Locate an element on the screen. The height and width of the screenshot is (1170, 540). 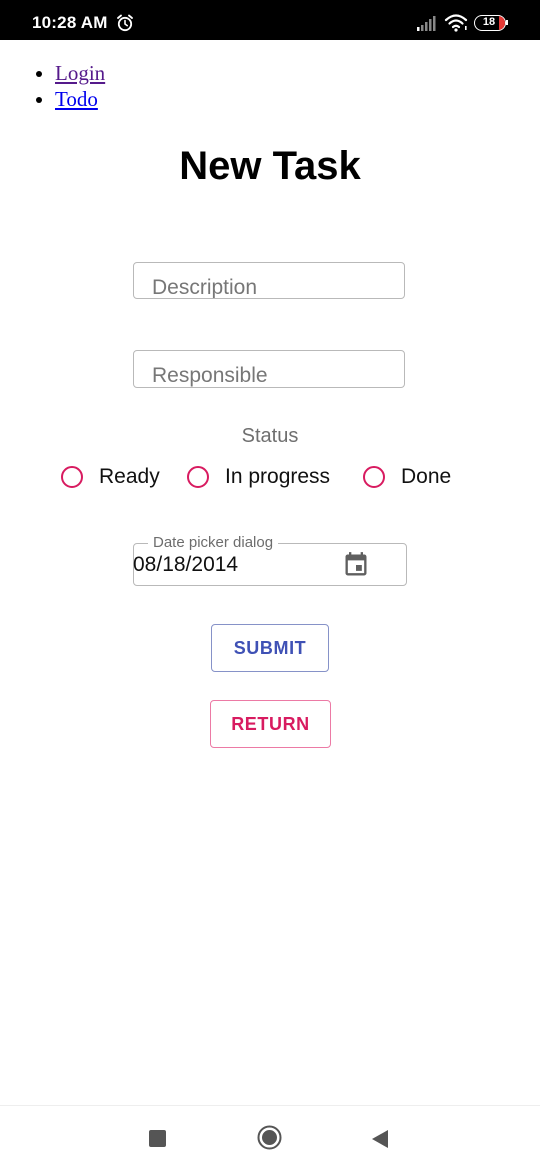
date-picker-value: 08/18/2014 is located at coordinates (185, 565).